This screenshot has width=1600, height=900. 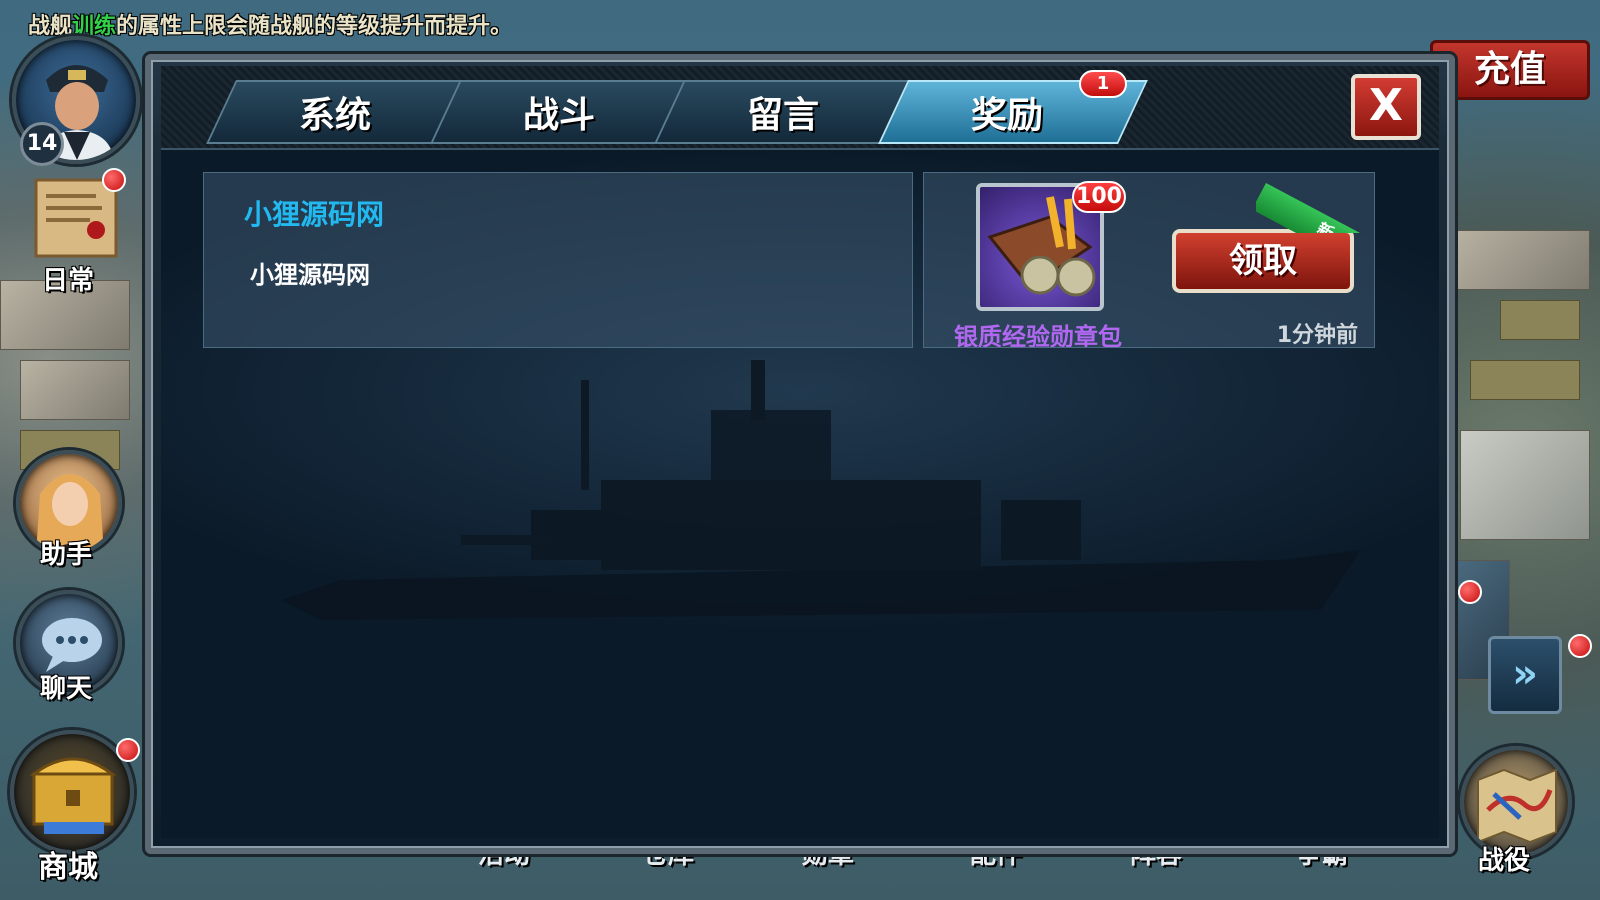 What do you see at coordinates (1149, 260) in the screenshot?
I see `reward-card: 100 银质经验勋章包 领取 新 1分钟前` at bounding box center [1149, 260].